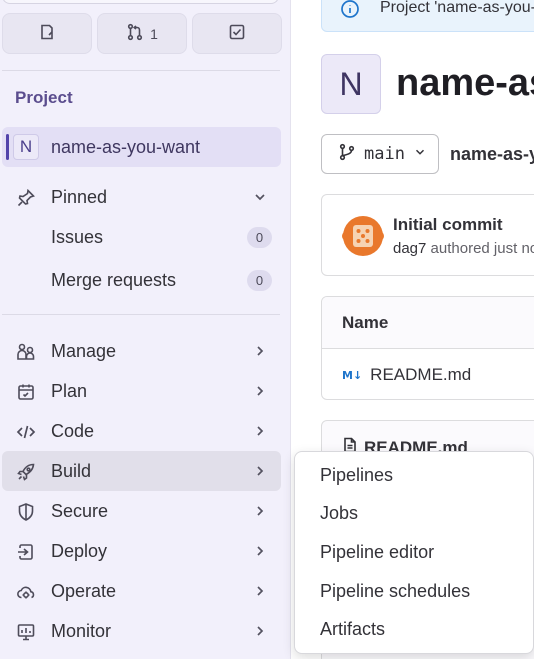 The width and height of the screenshot is (534, 659). What do you see at coordinates (428, 323) in the screenshot?
I see `table-header-name: Name` at bounding box center [428, 323].